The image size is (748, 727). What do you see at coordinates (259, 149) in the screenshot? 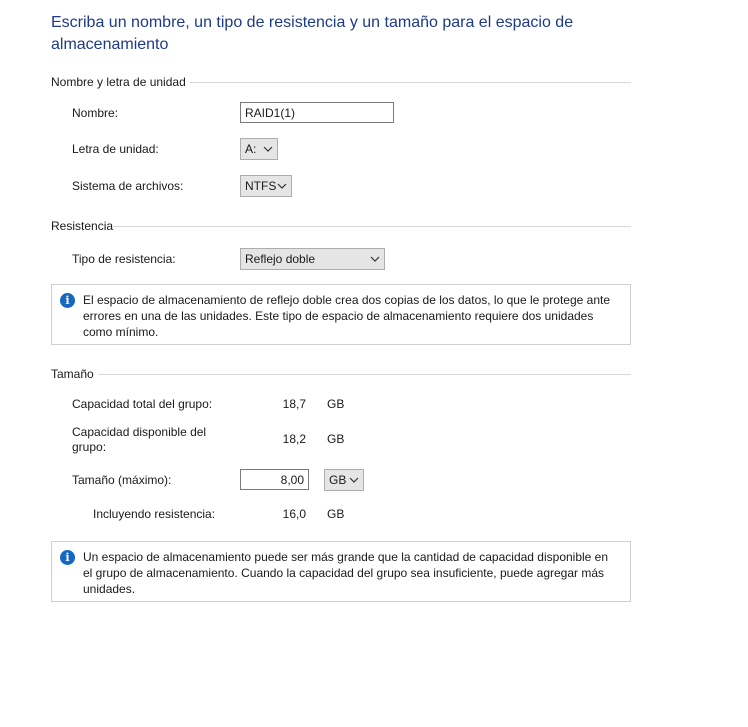
I see `drive-letter-dropdown: A:` at bounding box center [259, 149].